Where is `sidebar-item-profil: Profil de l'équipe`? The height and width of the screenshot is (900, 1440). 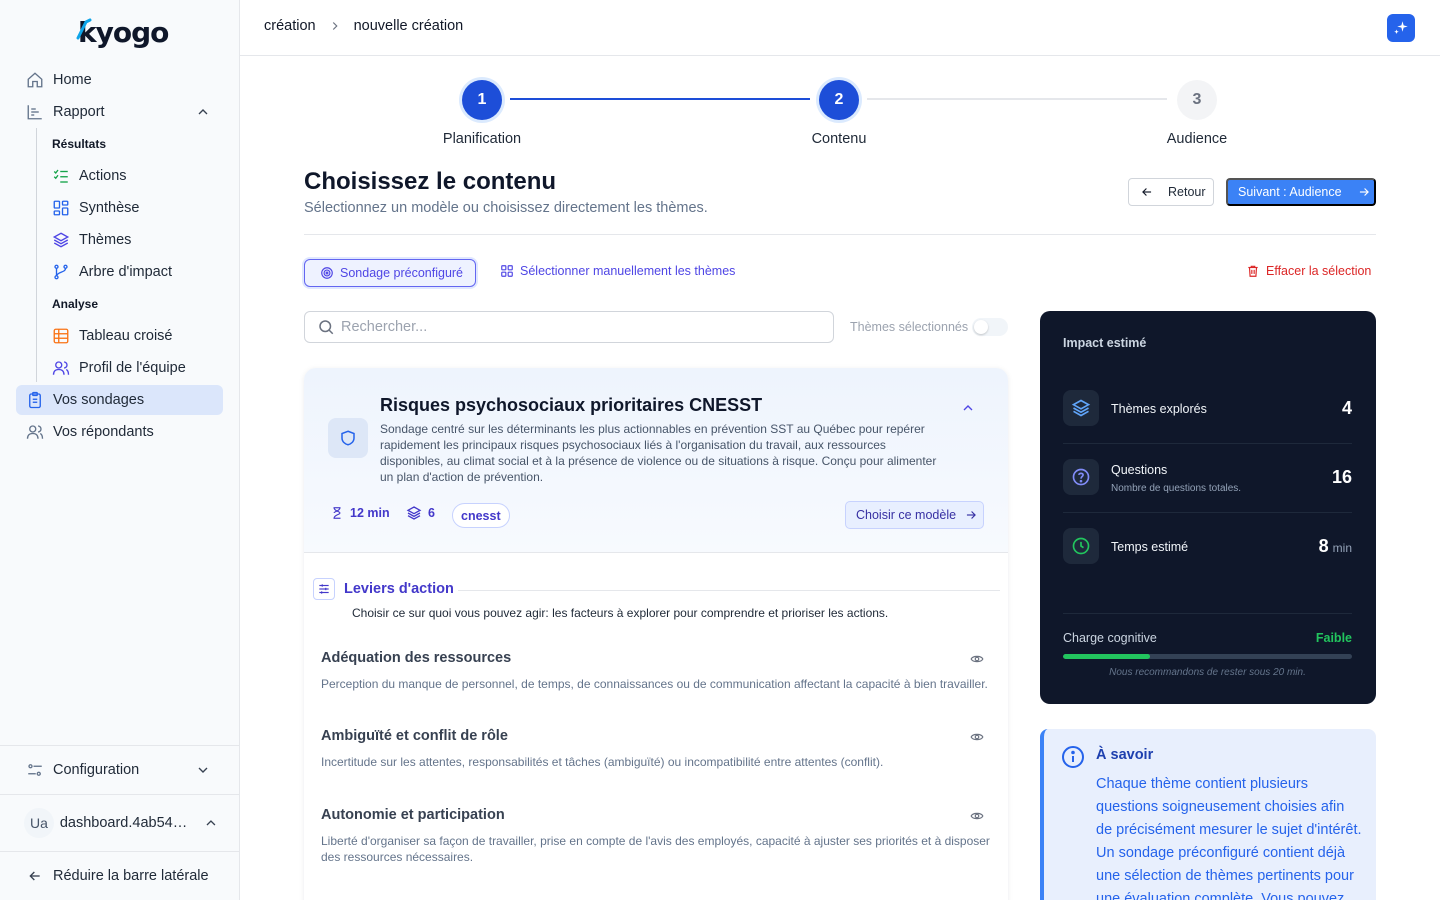
sidebar-item-profil: Profil de l'équipe is located at coordinates (119, 368).